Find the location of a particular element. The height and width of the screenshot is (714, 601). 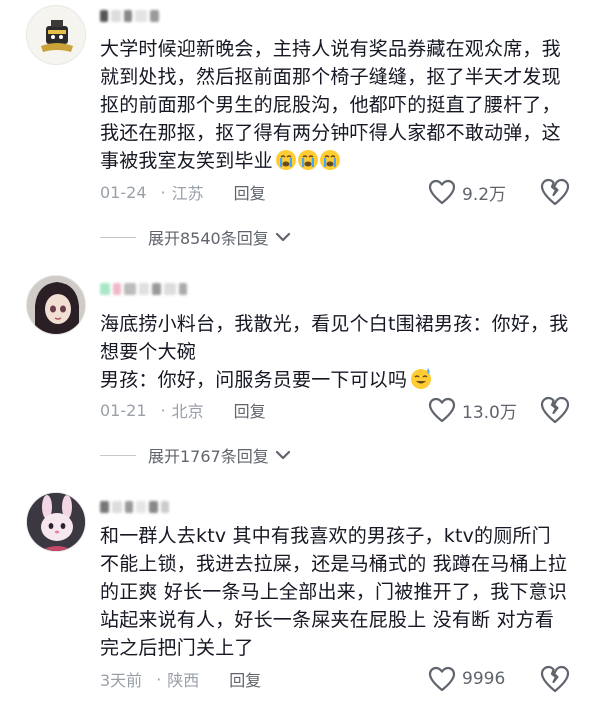

comment-location: 江苏 is located at coordinates (187, 193).